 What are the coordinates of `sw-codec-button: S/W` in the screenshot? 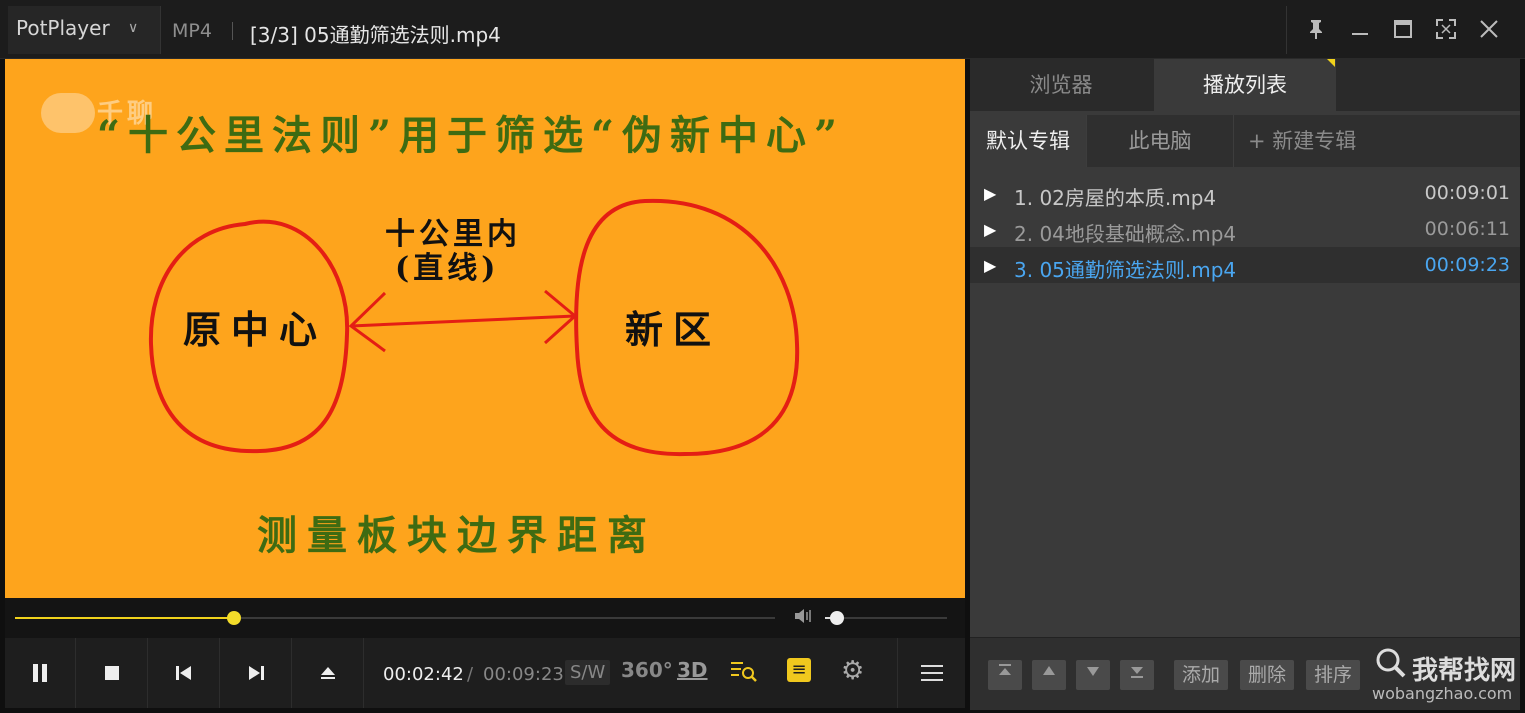 It's located at (588, 672).